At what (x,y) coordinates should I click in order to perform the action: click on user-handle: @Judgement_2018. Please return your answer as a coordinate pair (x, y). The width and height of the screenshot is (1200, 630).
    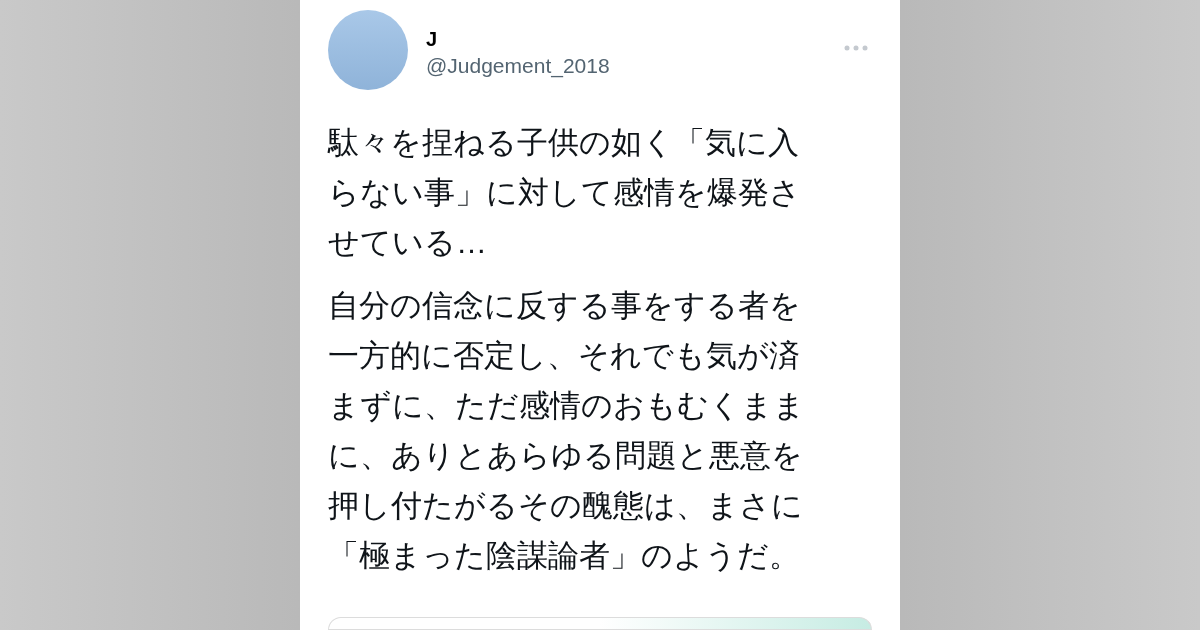
    Looking at the image, I should click on (518, 66).